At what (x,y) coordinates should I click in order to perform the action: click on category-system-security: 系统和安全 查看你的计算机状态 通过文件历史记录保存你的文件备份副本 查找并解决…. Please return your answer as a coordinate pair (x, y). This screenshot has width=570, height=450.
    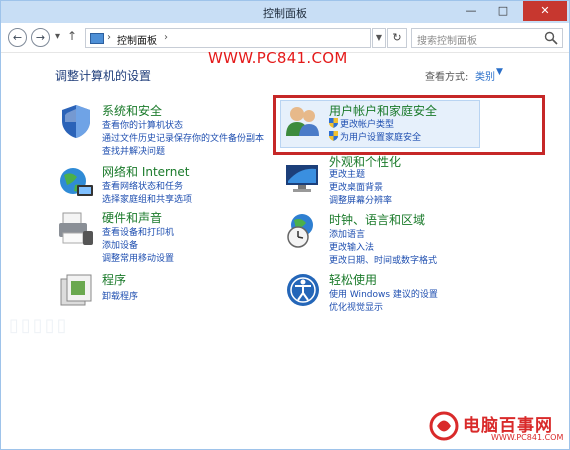
    Looking at the image, I should click on (167, 132).